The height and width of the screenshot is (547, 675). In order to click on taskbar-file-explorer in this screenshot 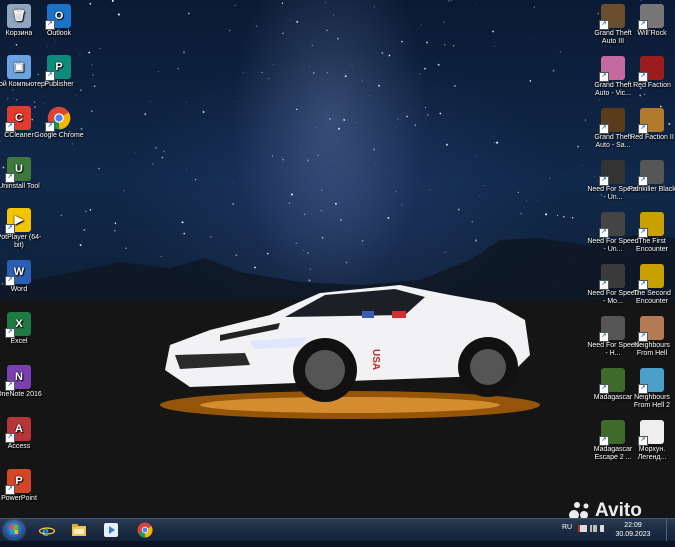, I will do `click(79, 530)`.